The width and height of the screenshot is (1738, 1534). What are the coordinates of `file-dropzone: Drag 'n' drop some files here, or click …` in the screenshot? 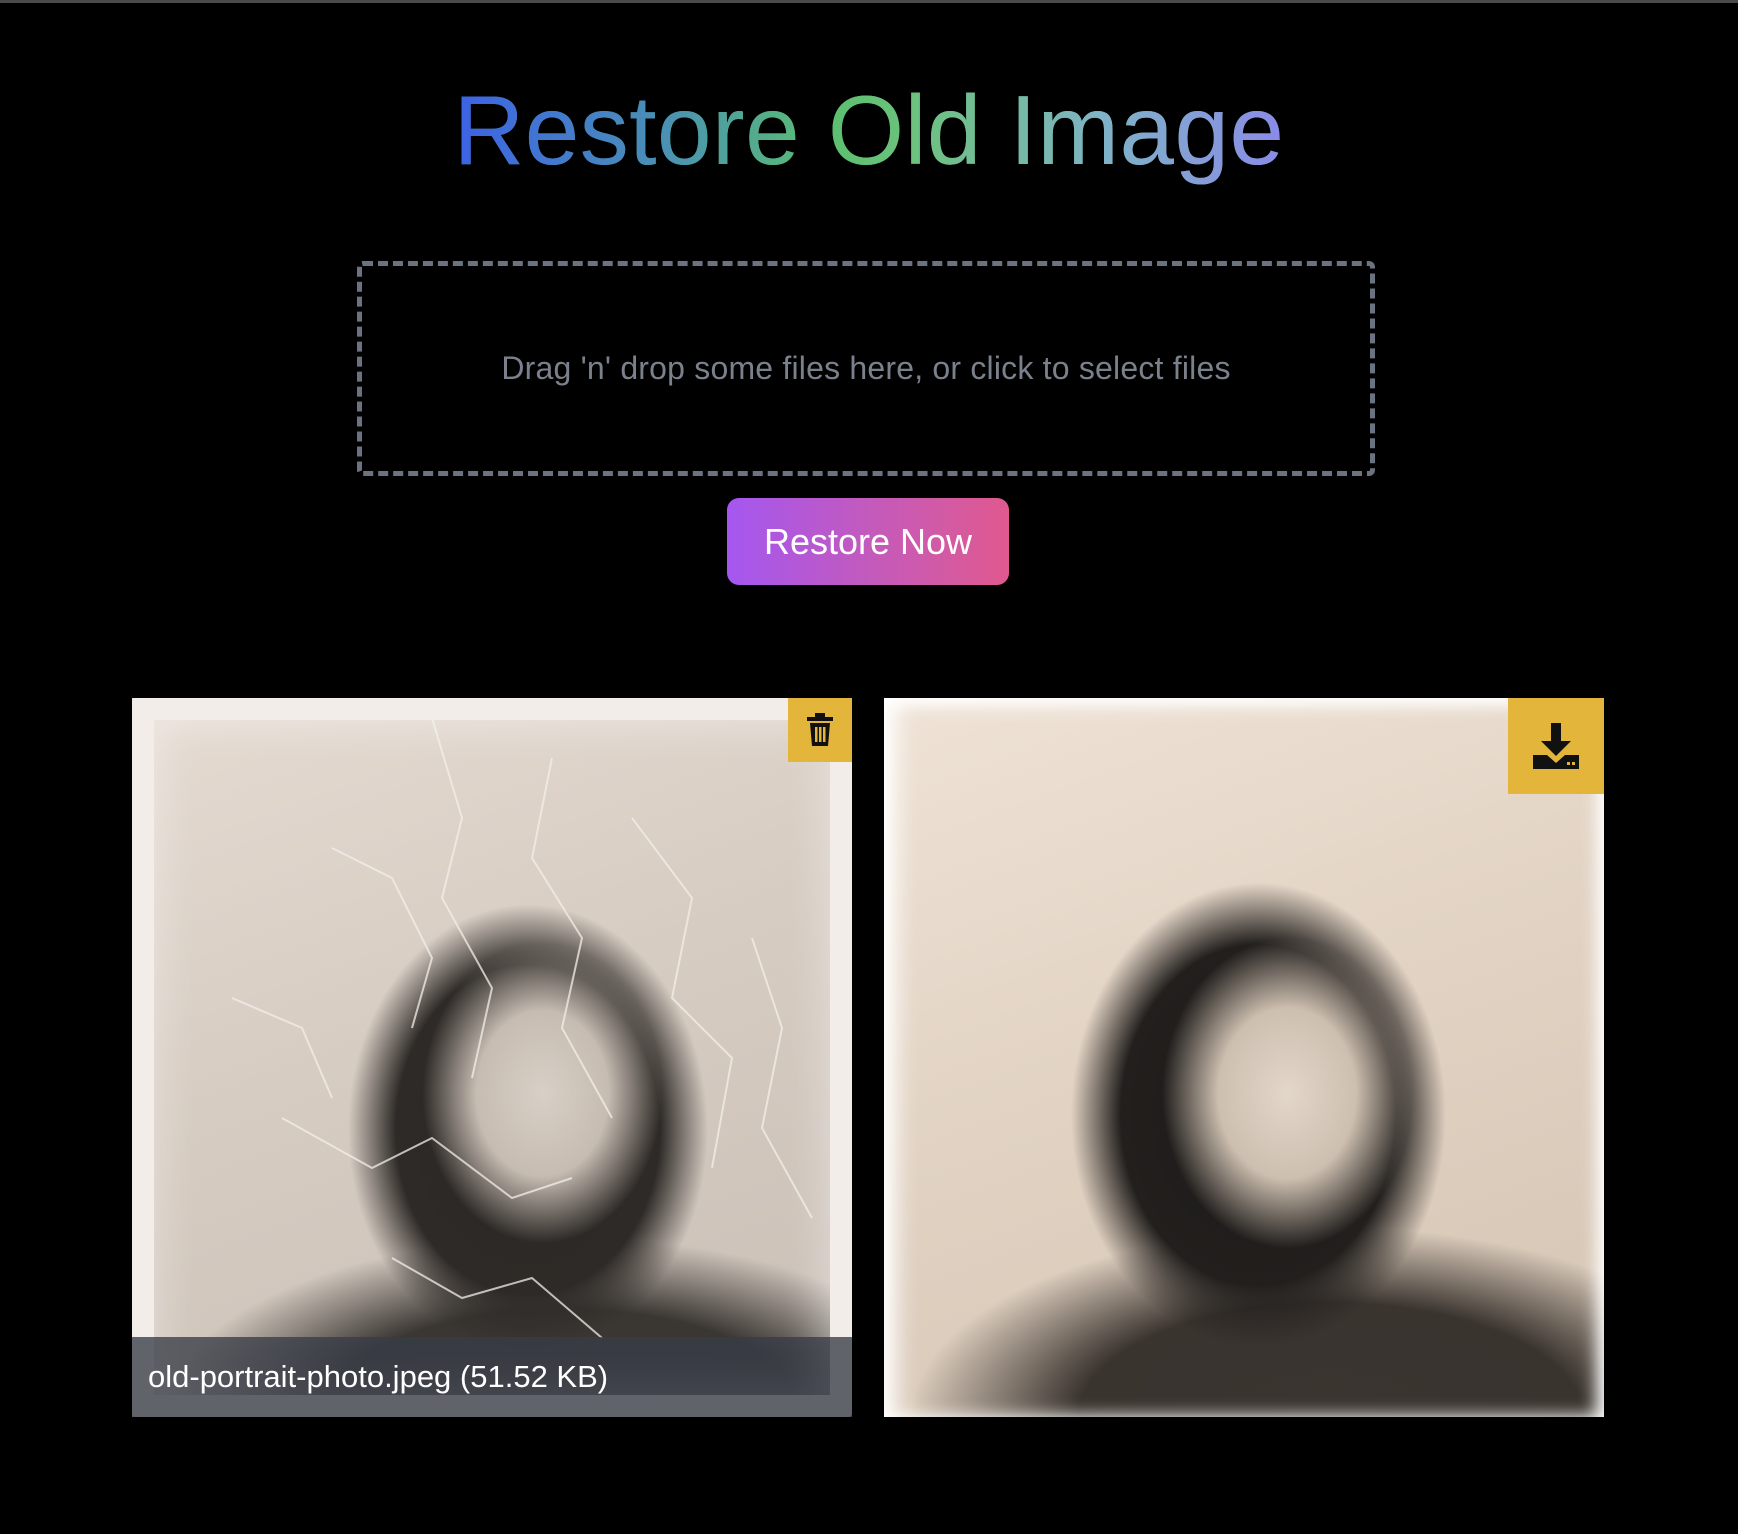 It's located at (866, 368).